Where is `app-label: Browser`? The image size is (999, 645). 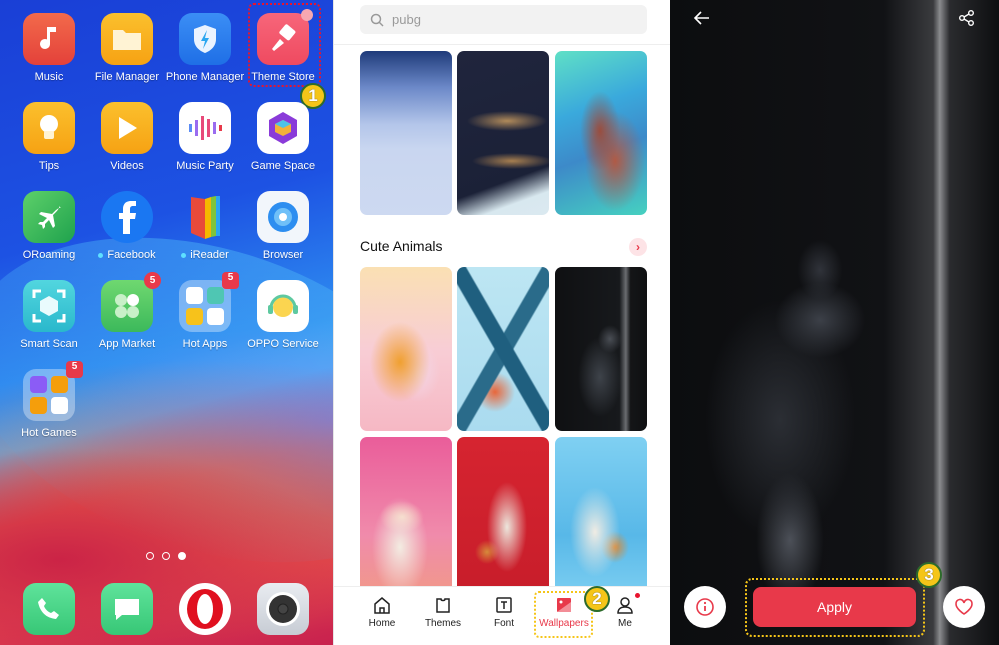
app-label: Browser is located at coordinates (283, 255).